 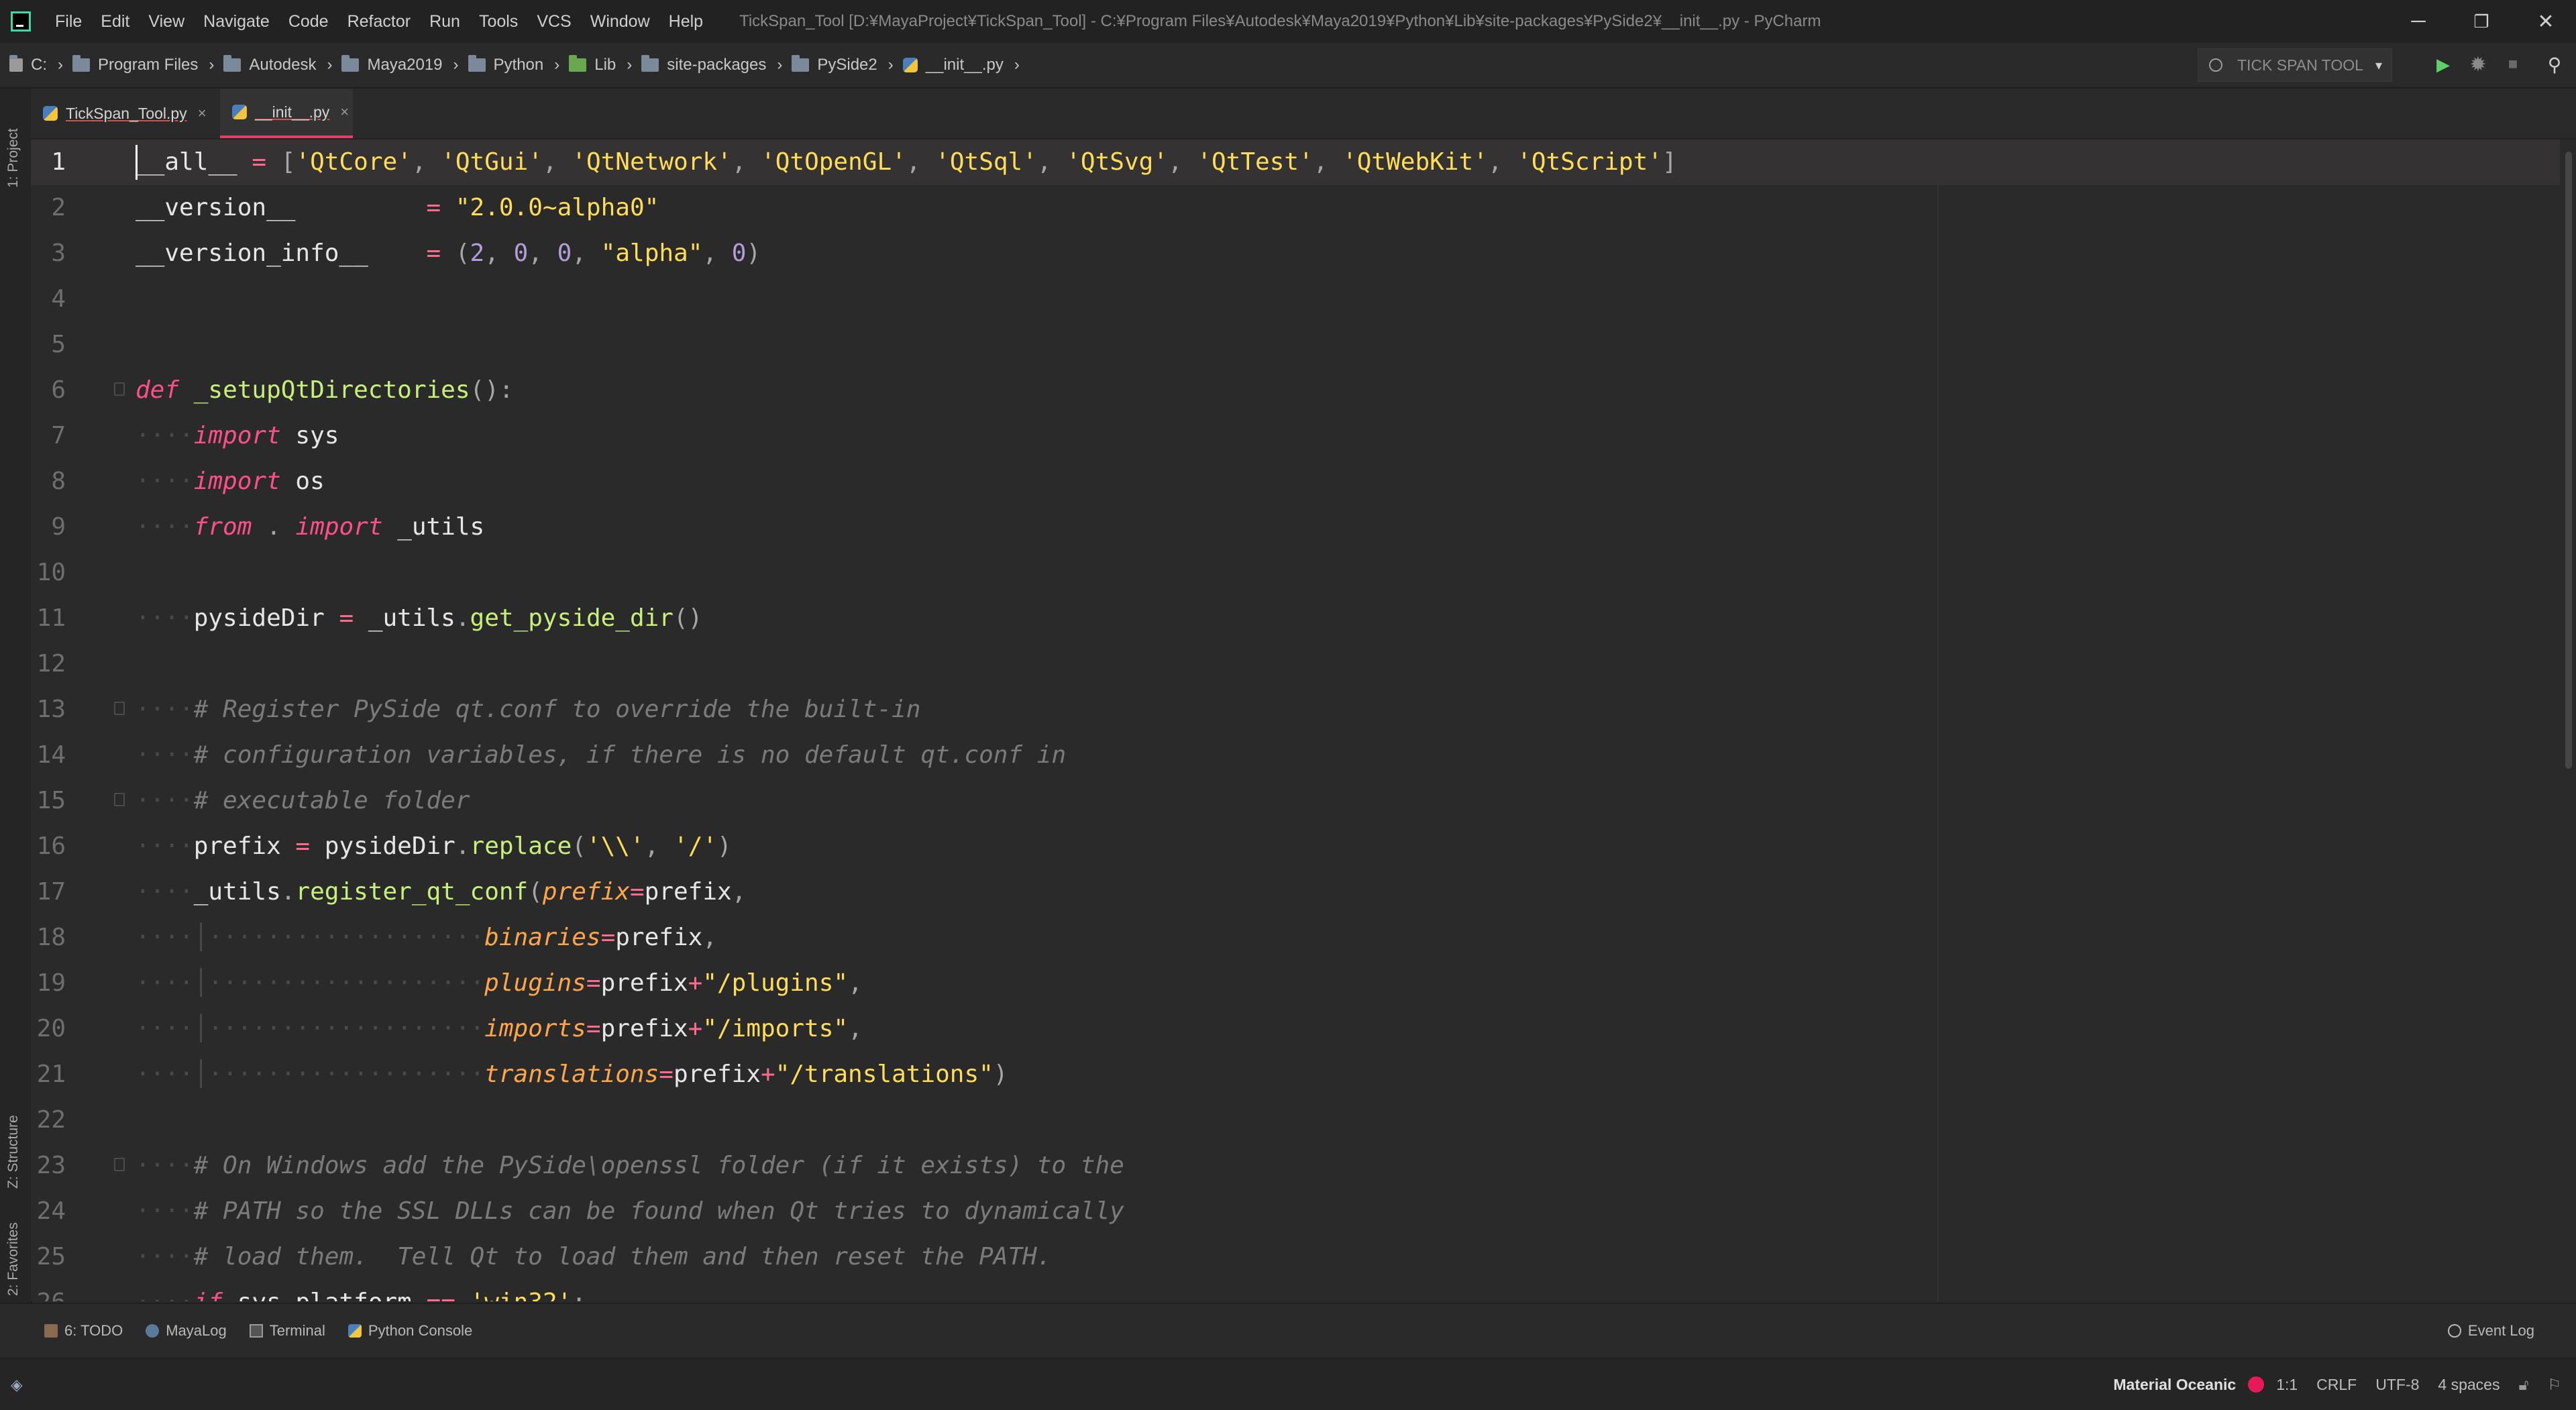 I want to click on code-line: 12, so click(x=1295, y=664).